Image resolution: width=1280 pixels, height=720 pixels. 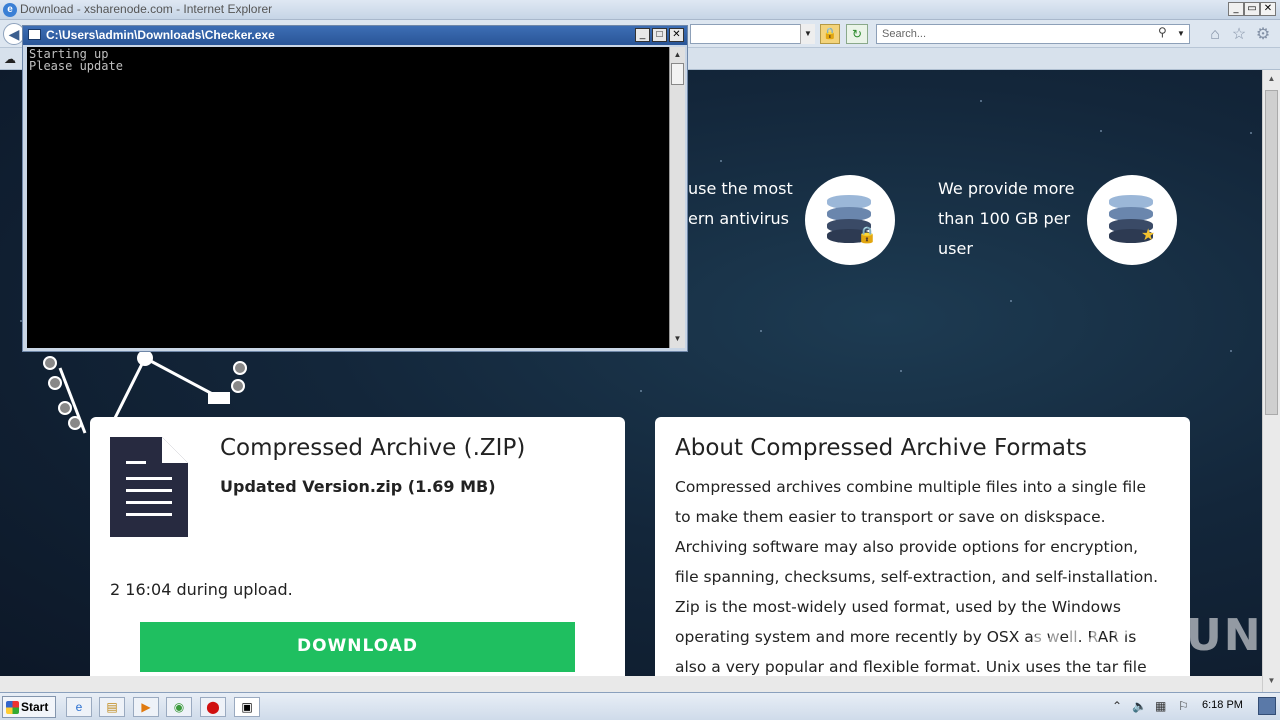 What do you see at coordinates (213, 707) in the screenshot?
I see `taskbar-opera-icon: ⬤` at bounding box center [213, 707].